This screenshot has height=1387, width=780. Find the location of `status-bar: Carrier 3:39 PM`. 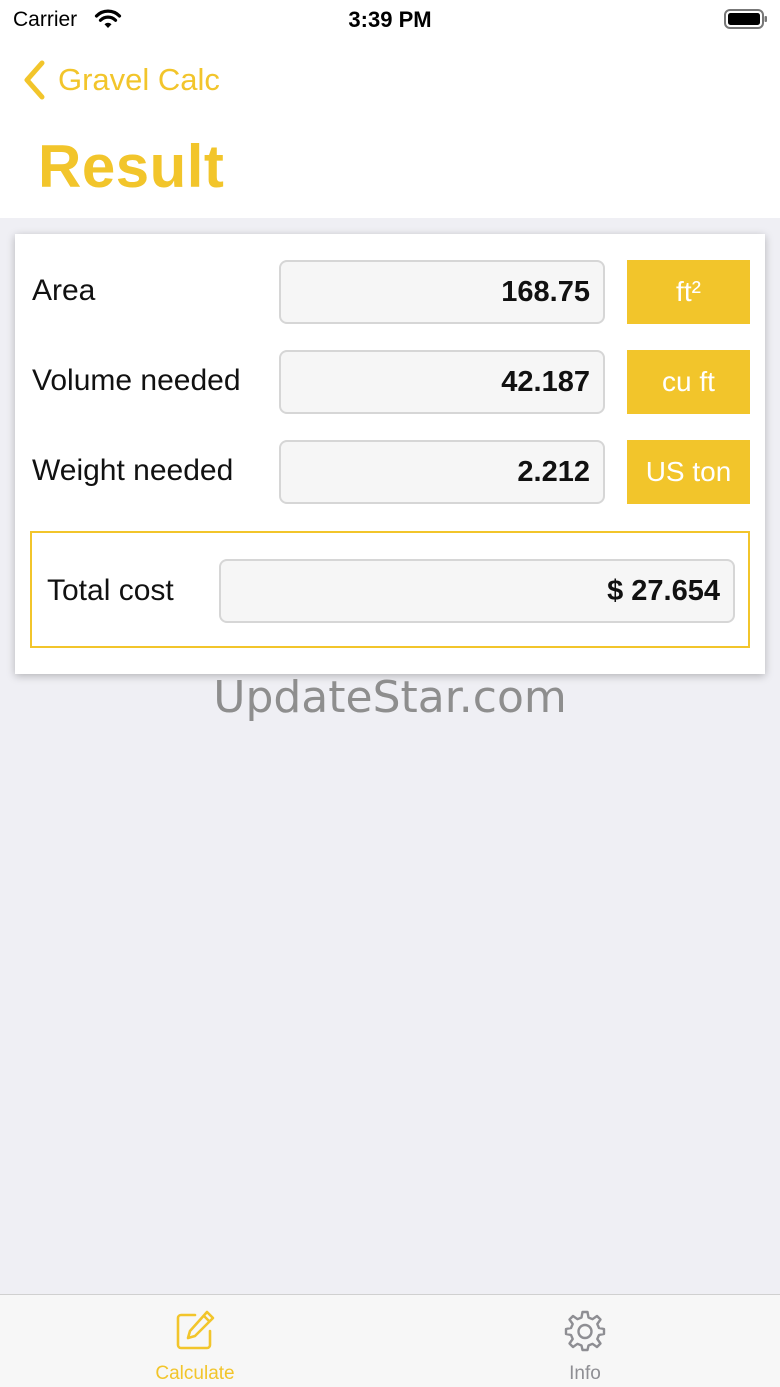

status-bar: Carrier 3:39 PM is located at coordinates (390, 20).